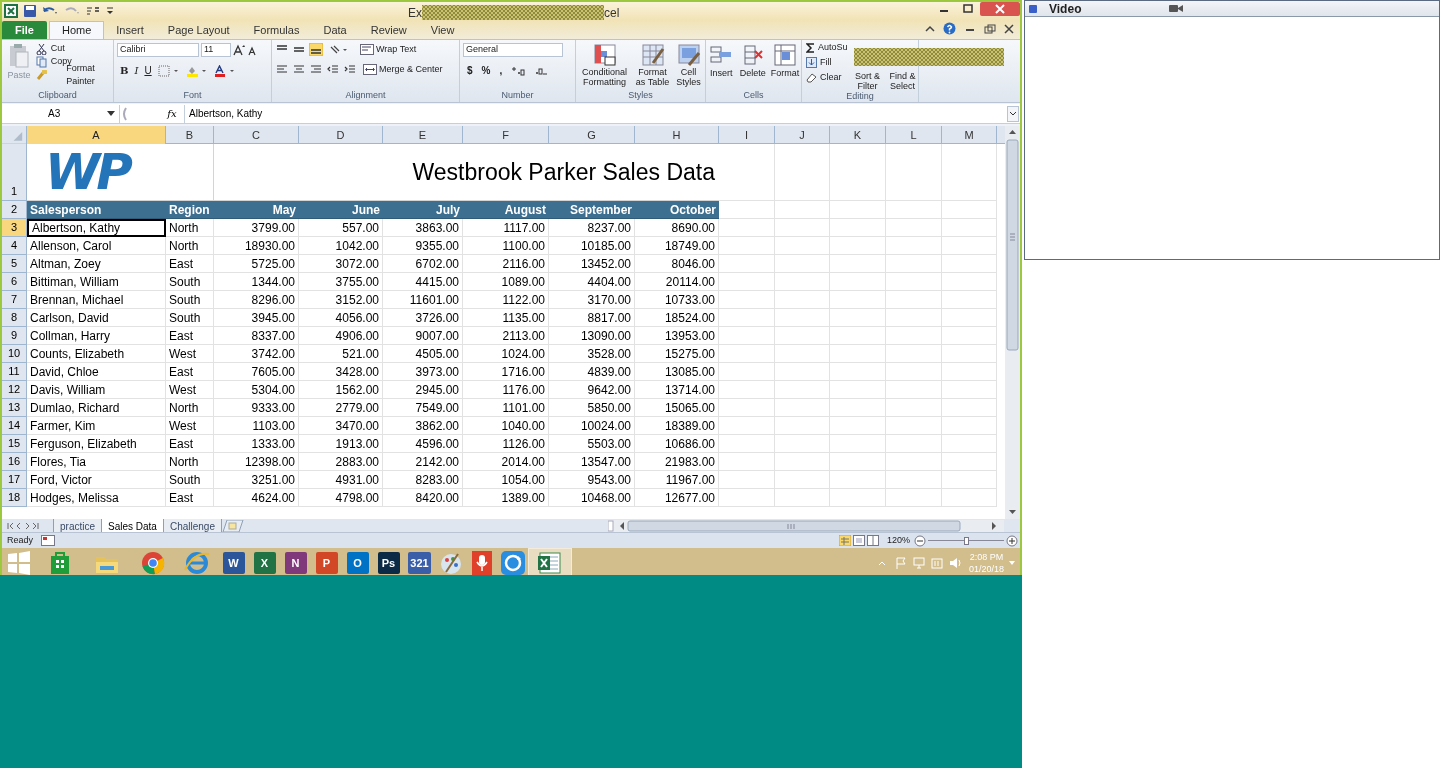  Describe the element at coordinates (604, 65) in the screenshot. I see `styles-button: Conditional Formatting` at that location.